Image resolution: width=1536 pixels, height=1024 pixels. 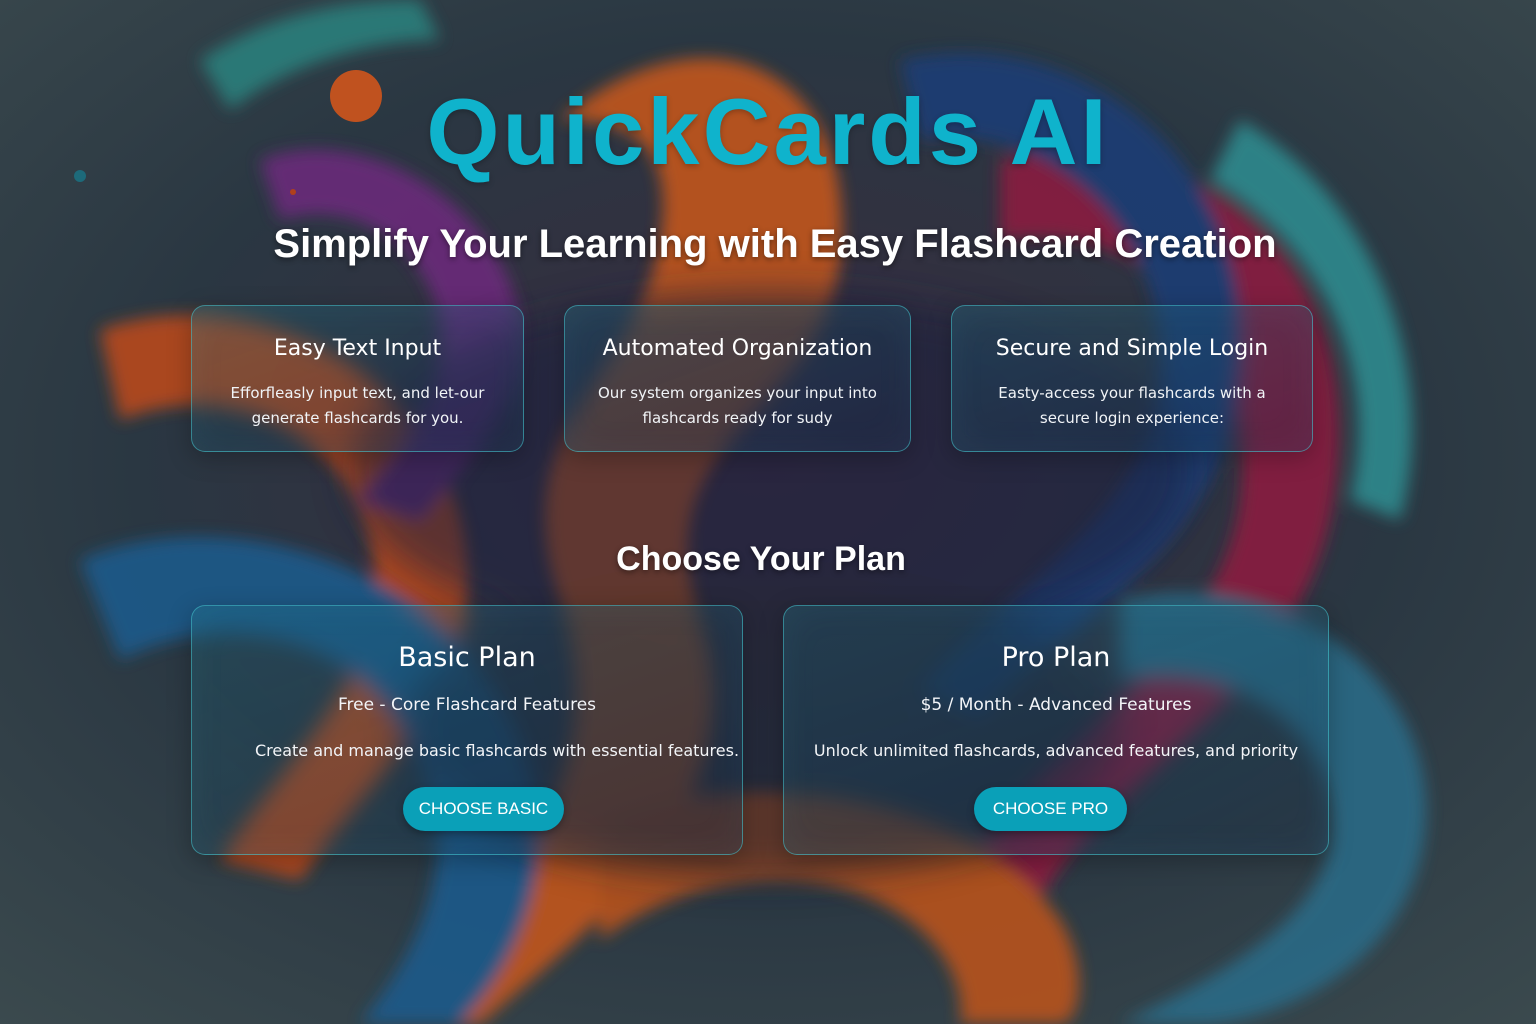 What do you see at coordinates (1056, 705) in the screenshot?
I see `plan-price: $5 / Month - Advanced Features` at bounding box center [1056, 705].